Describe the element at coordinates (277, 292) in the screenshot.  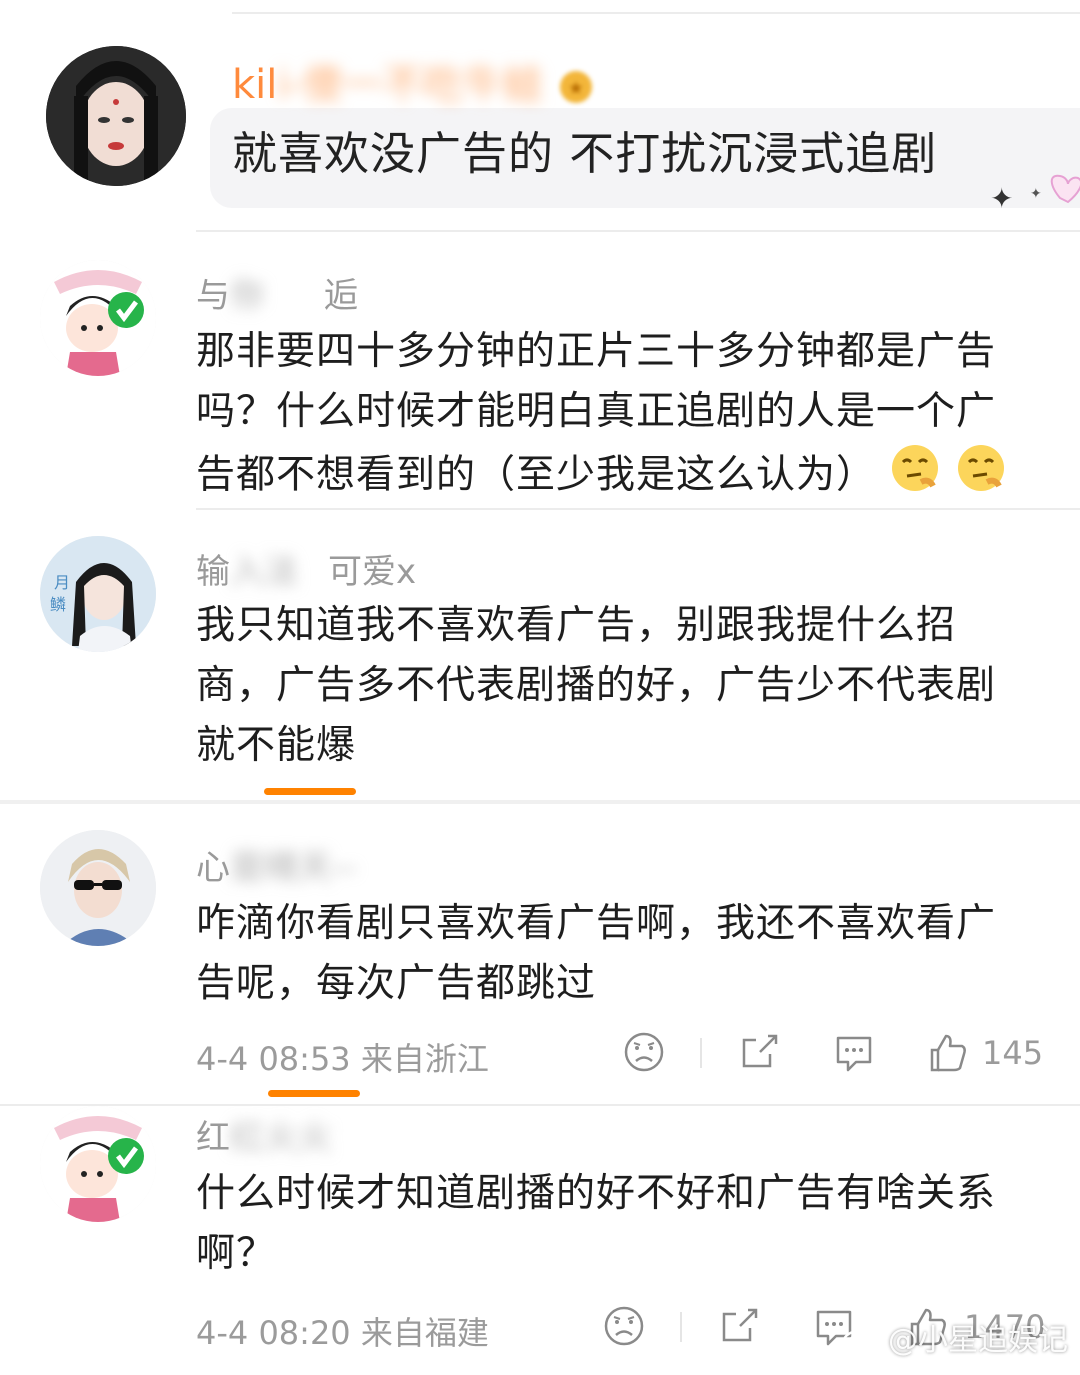
I see `username: 与你逅` at that location.